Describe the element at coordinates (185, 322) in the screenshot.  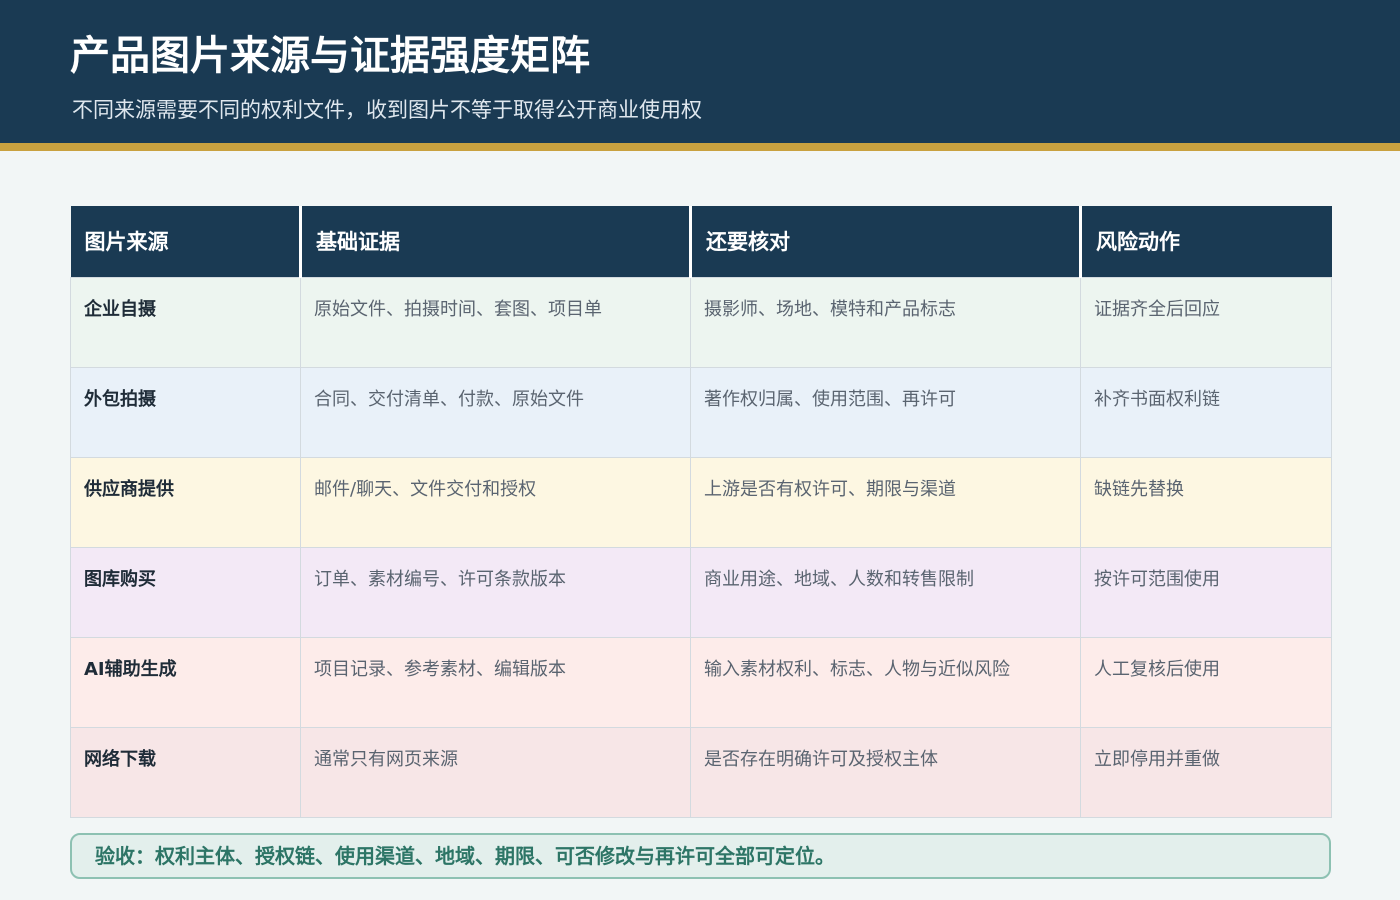
I see `cell-source: 企业自摄` at that location.